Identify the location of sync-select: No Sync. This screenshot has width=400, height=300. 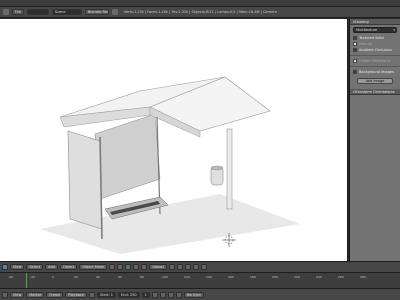
(194, 294).